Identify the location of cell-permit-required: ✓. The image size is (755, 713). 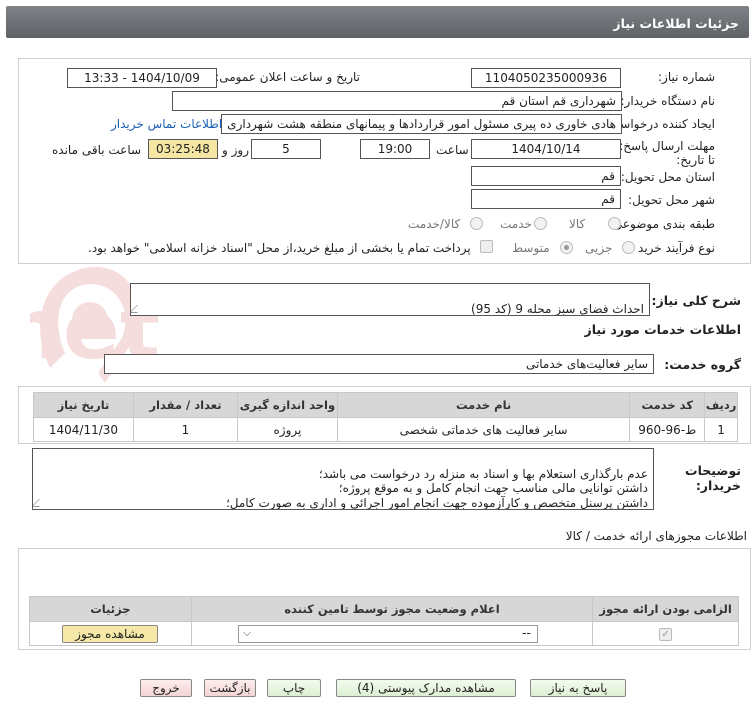
(665, 633).